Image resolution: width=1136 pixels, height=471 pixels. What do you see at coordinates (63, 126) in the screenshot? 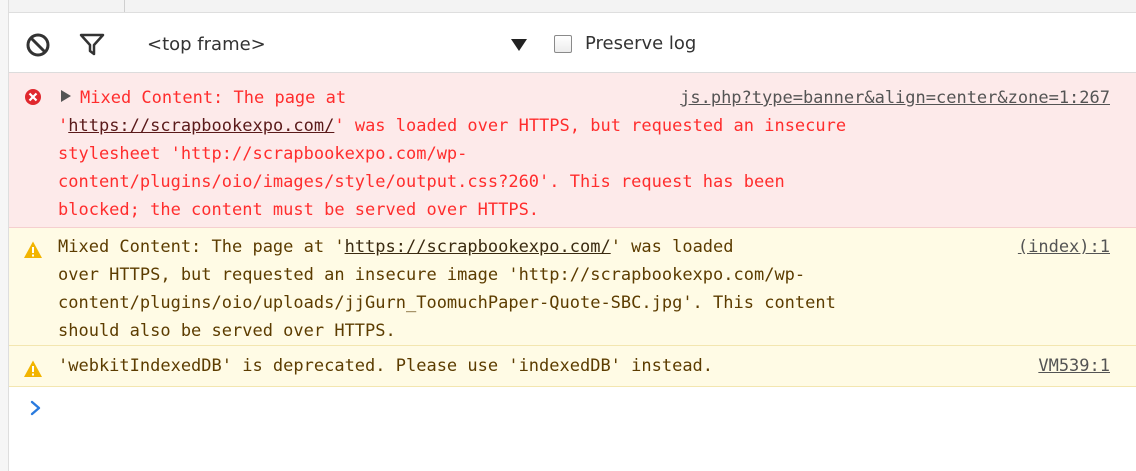
I see `message-text: '` at bounding box center [63, 126].